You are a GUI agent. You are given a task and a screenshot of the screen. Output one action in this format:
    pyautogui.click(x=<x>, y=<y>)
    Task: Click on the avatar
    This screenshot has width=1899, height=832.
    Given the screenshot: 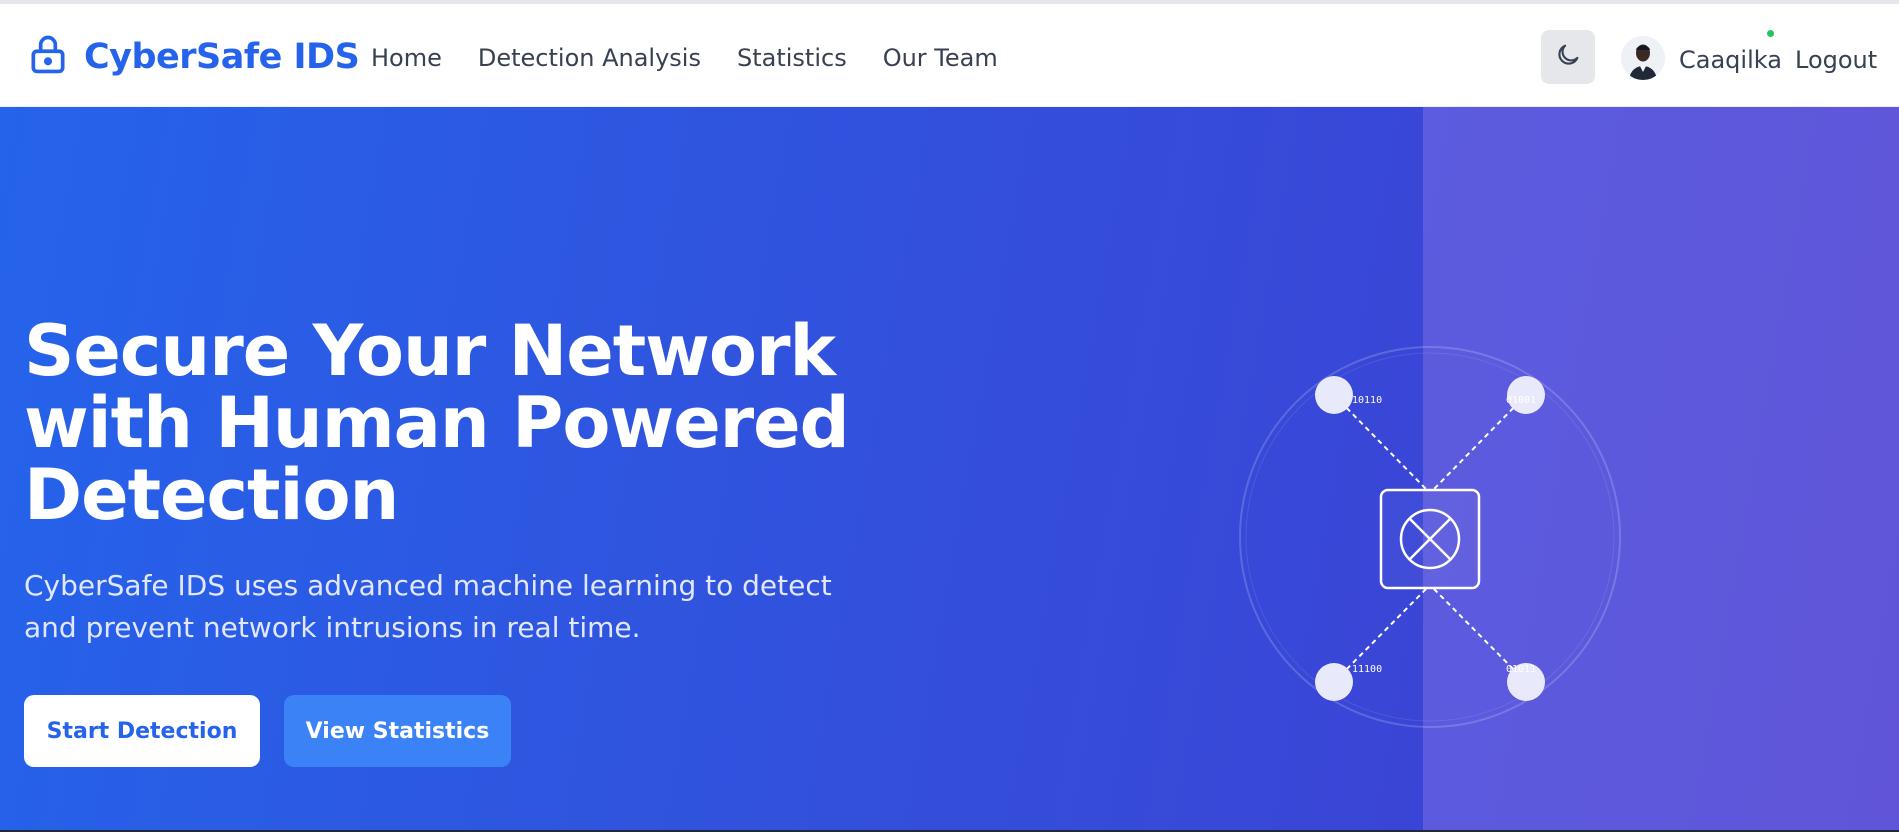 What is the action you would take?
    pyautogui.click(x=1643, y=58)
    